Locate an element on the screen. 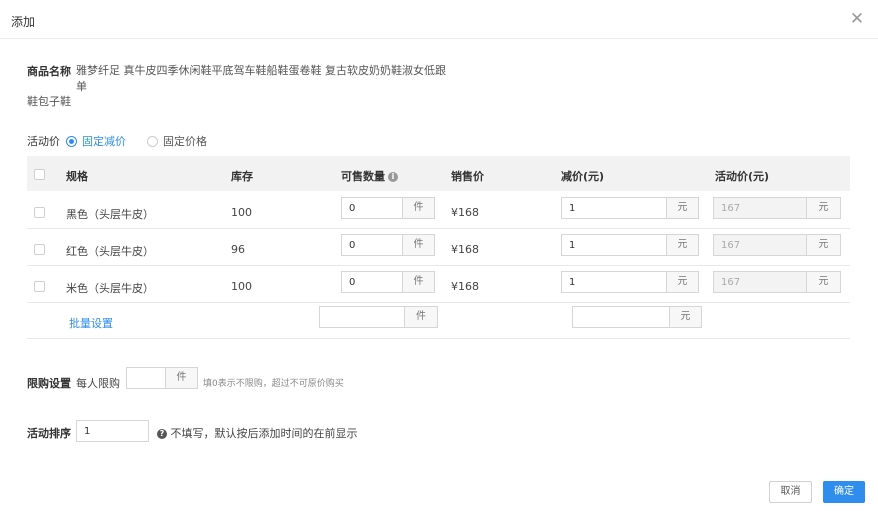 The image size is (878, 517). batch-row: 批量设置 件 元 is located at coordinates (438, 321).